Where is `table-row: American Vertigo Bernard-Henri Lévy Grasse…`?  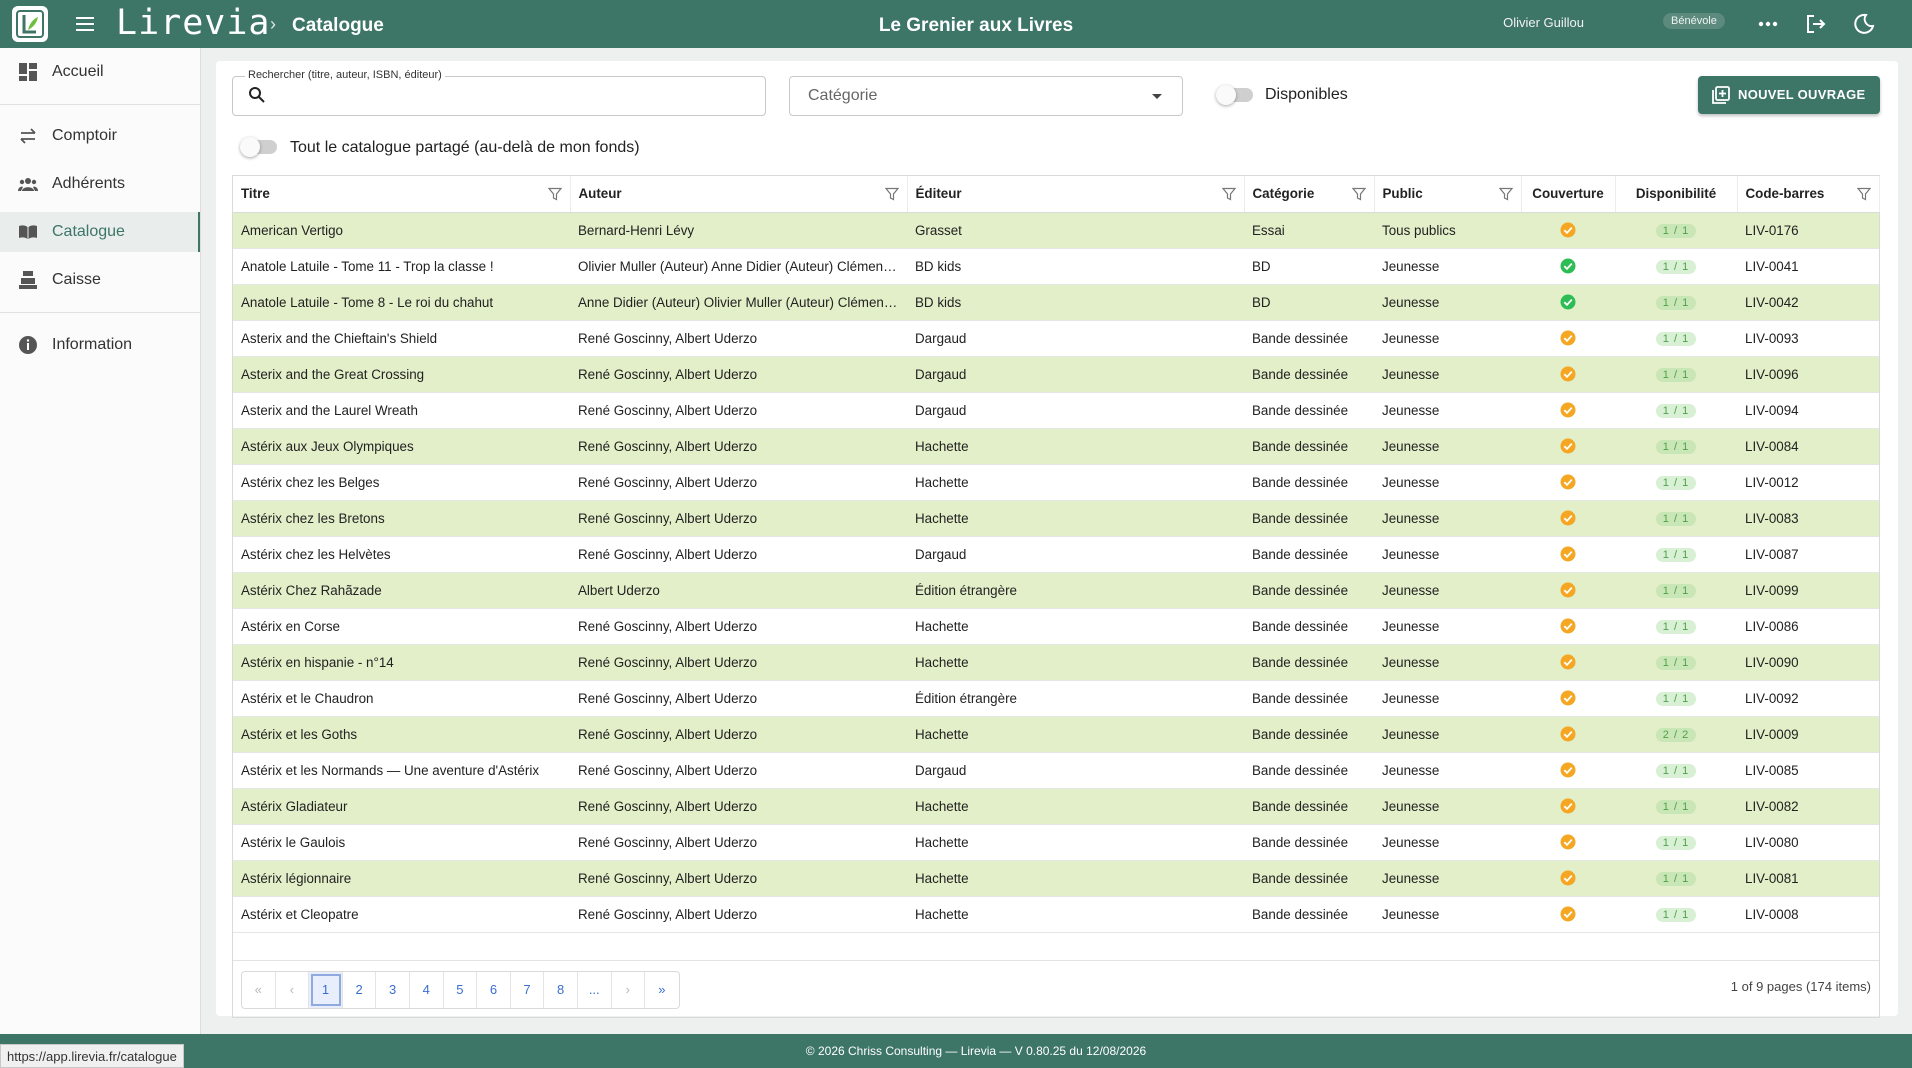
table-row: American Vertigo Bernard-Henri Lévy Grasse… is located at coordinates (1056, 230).